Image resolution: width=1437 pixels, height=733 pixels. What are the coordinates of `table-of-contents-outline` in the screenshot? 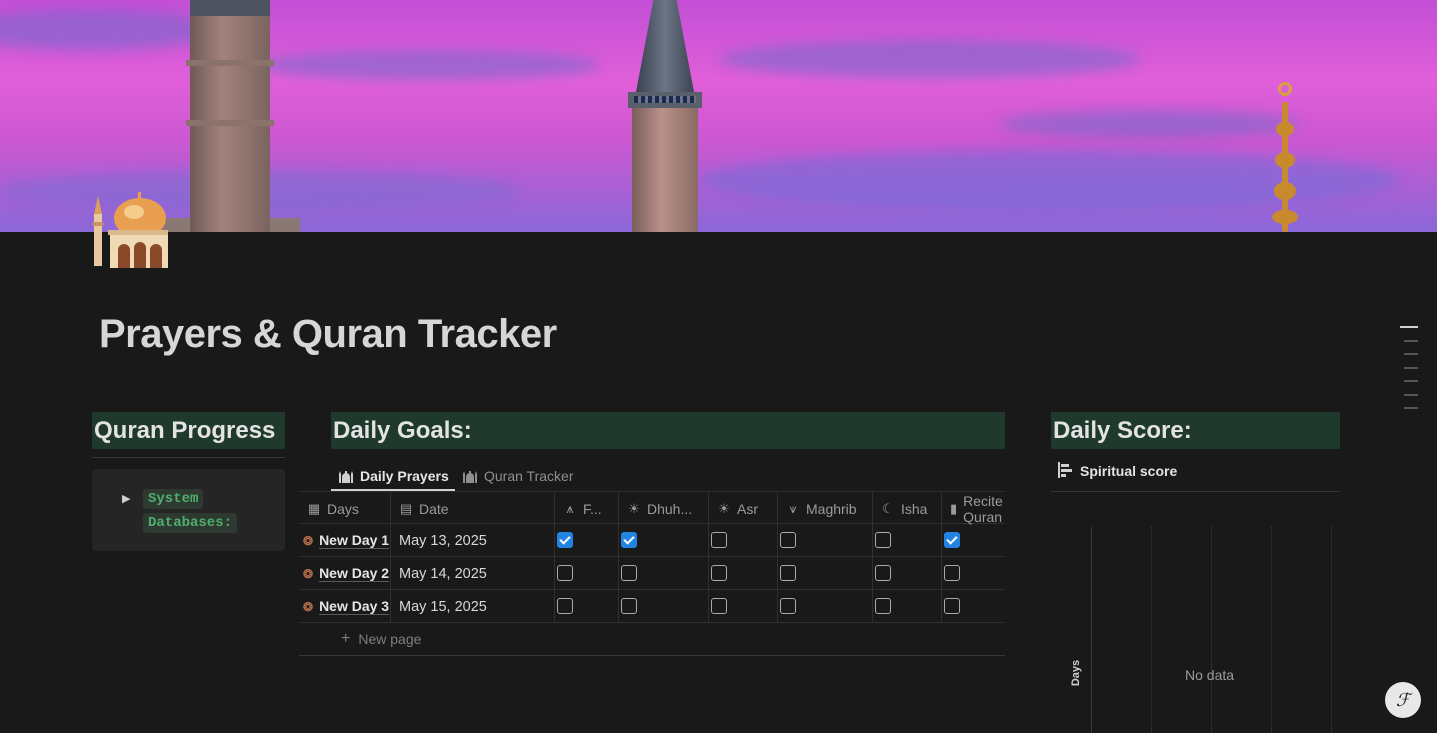 It's located at (1409, 373).